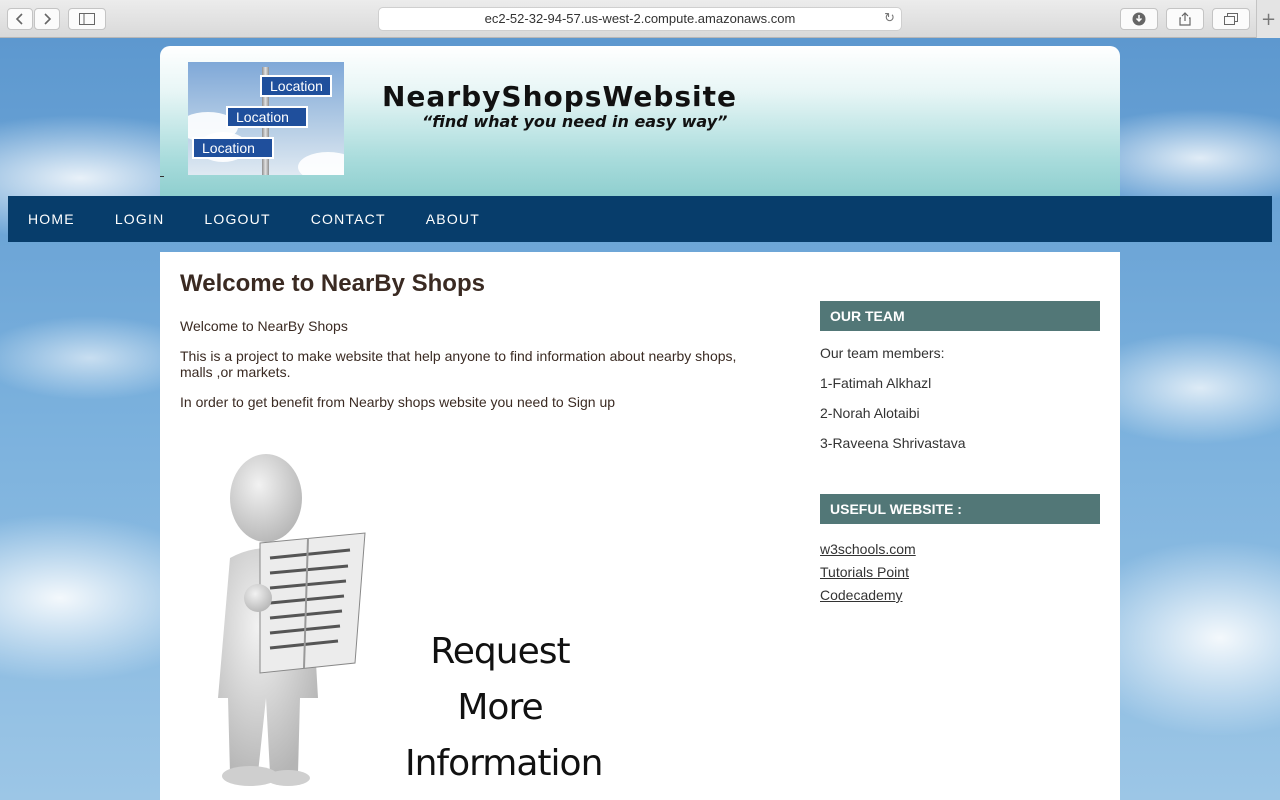  I want to click on request-line: Request, so click(500, 651).